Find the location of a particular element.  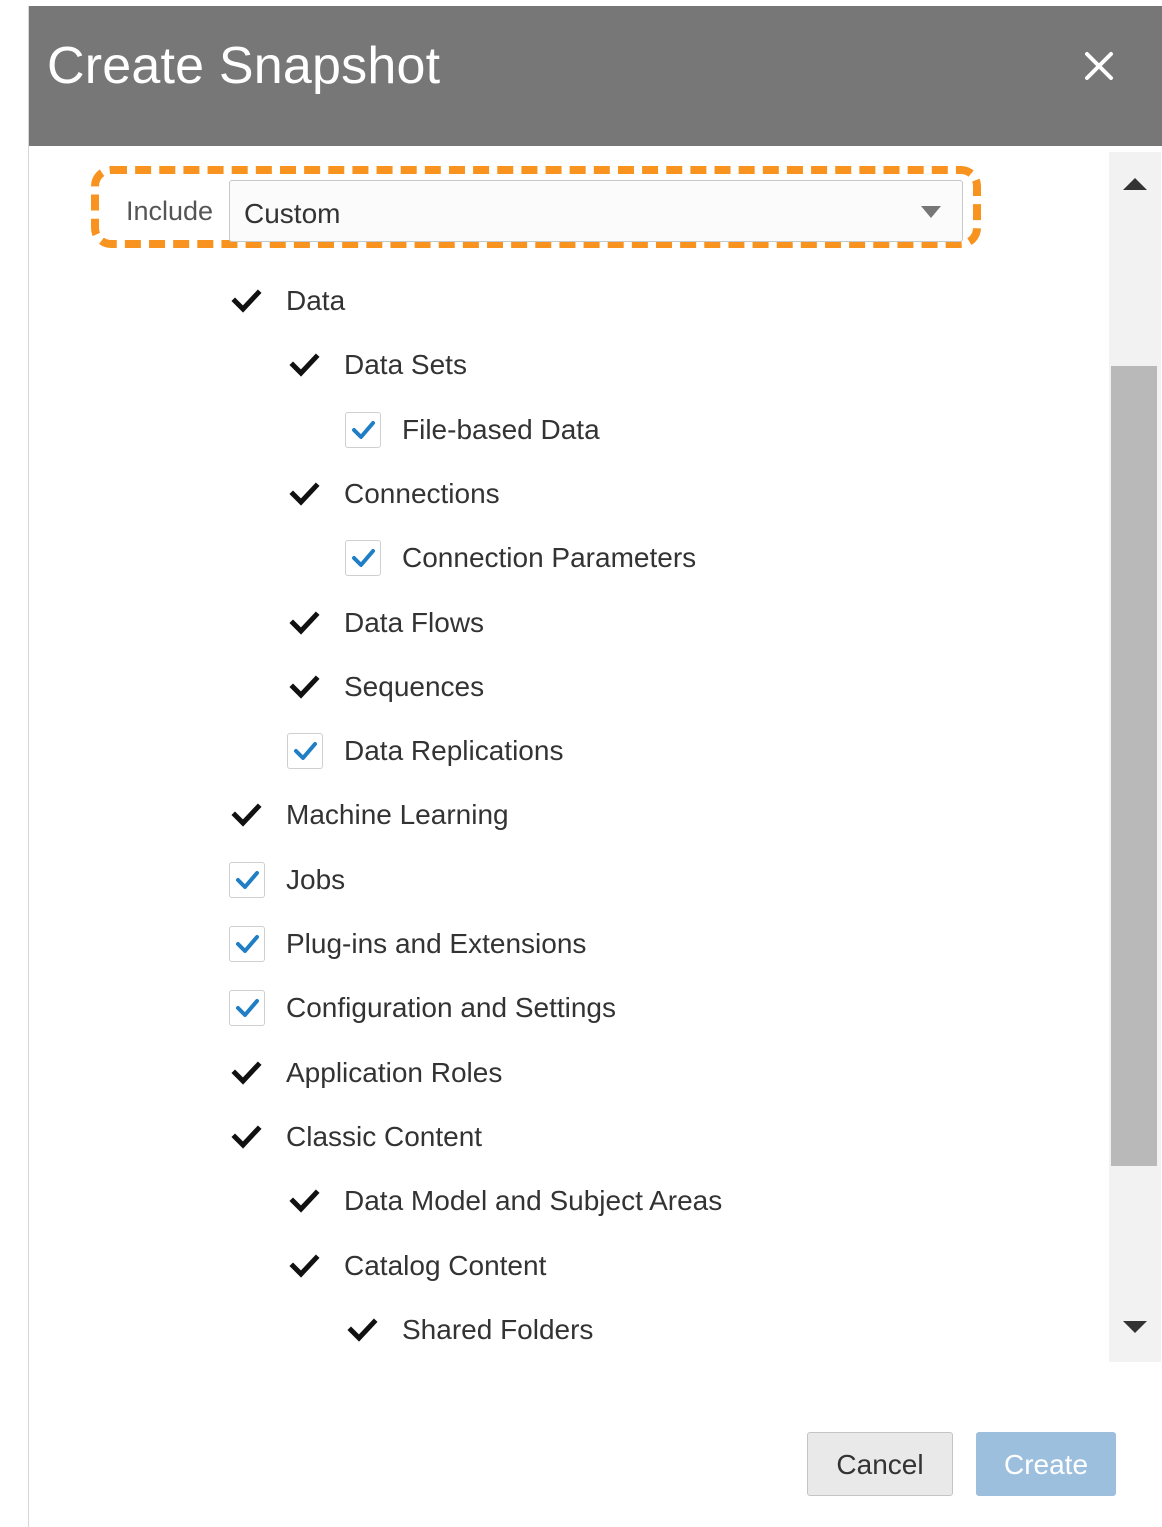

dialog-title: Create Snapshot is located at coordinates (244, 66).